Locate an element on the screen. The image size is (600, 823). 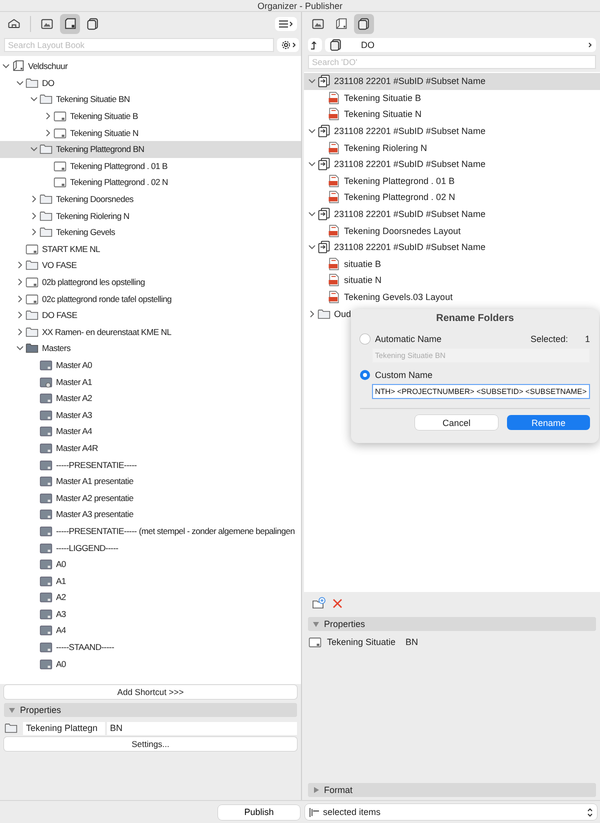
item-id: BN is located at coordinates (412, 642).